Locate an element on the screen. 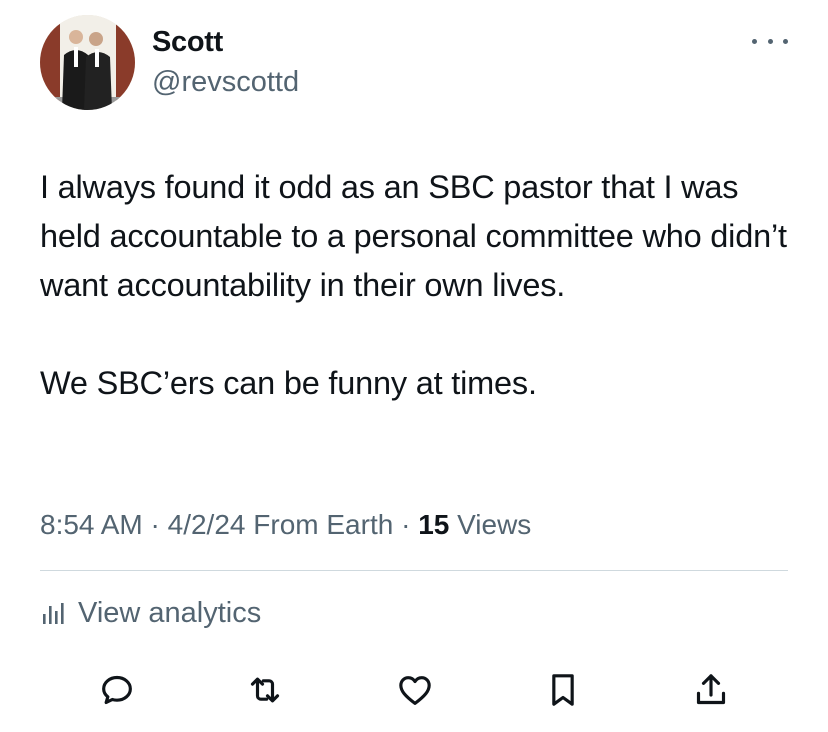 The width and height of the screenshot is (828, 732). action-bar is located at coordinates (415, 690).